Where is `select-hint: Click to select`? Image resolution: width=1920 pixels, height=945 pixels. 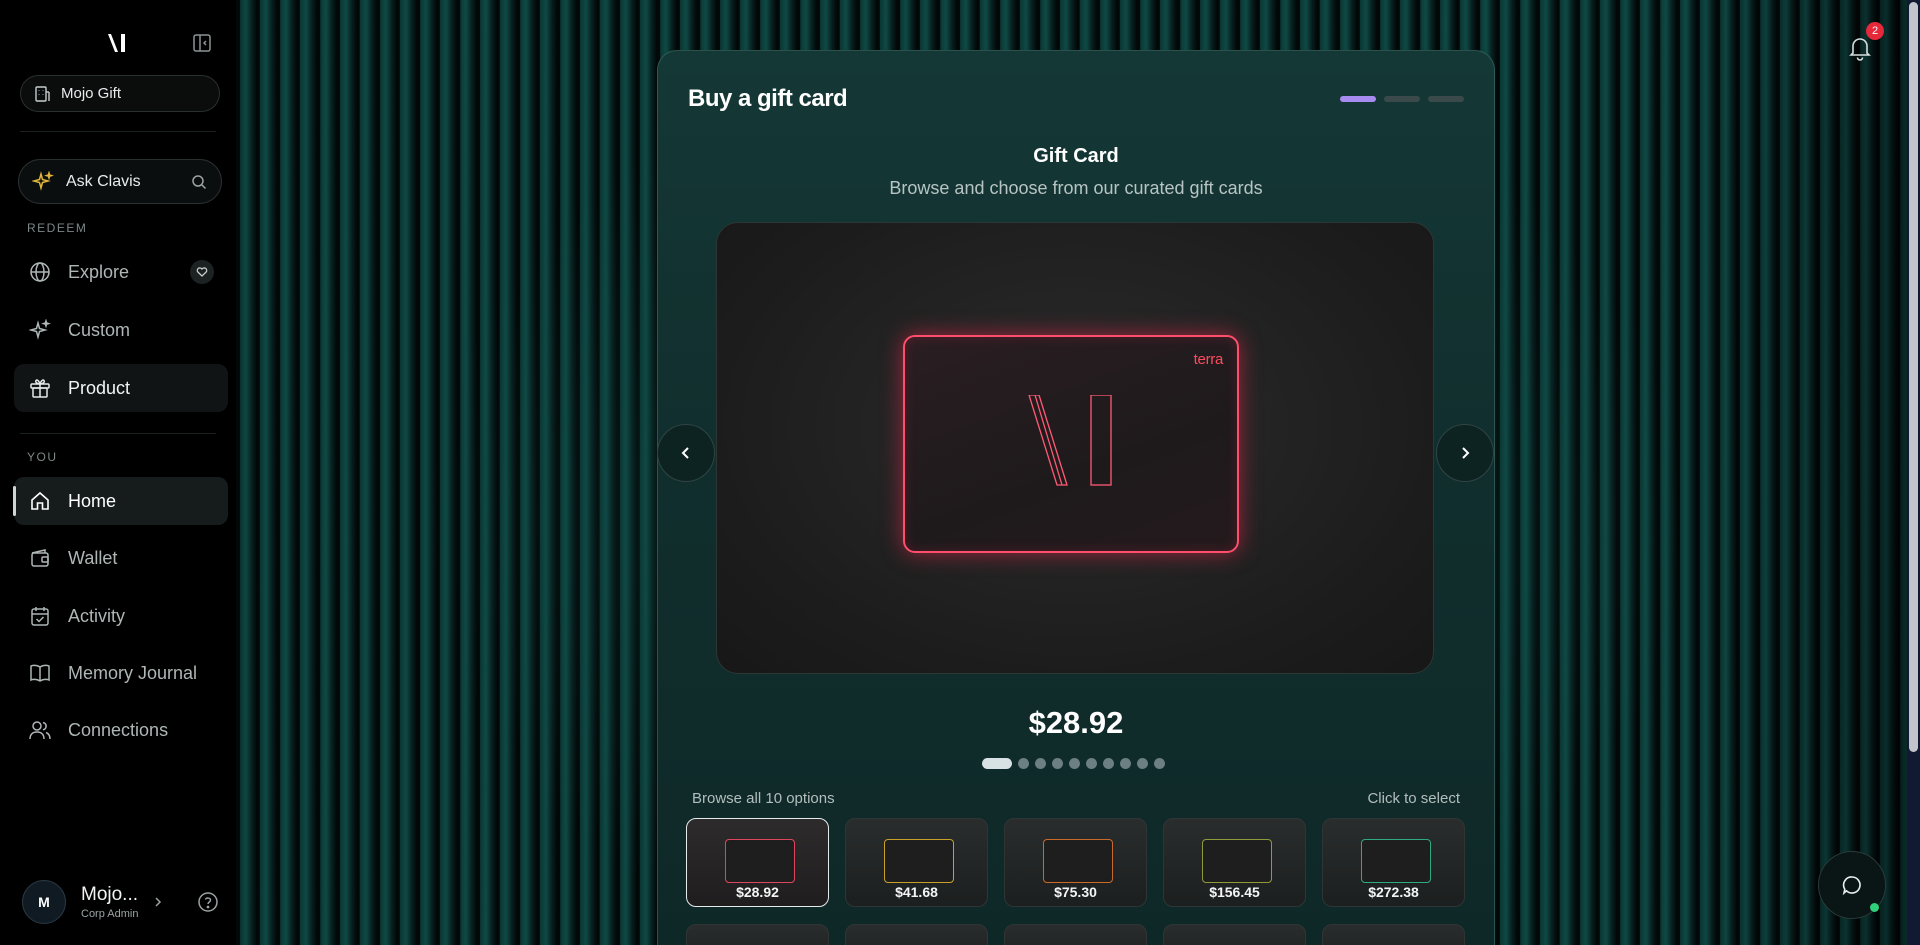 select-hint: Click to select is located at coordinates (1413, 798).